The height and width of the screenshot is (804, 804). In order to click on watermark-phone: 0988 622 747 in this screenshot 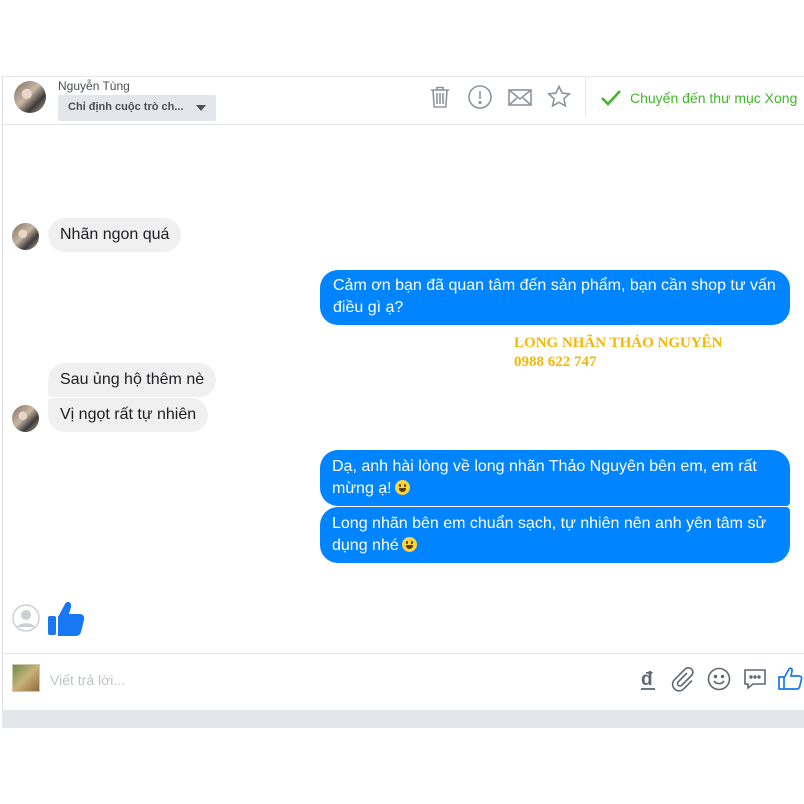, I will do `click(555, 362)`.